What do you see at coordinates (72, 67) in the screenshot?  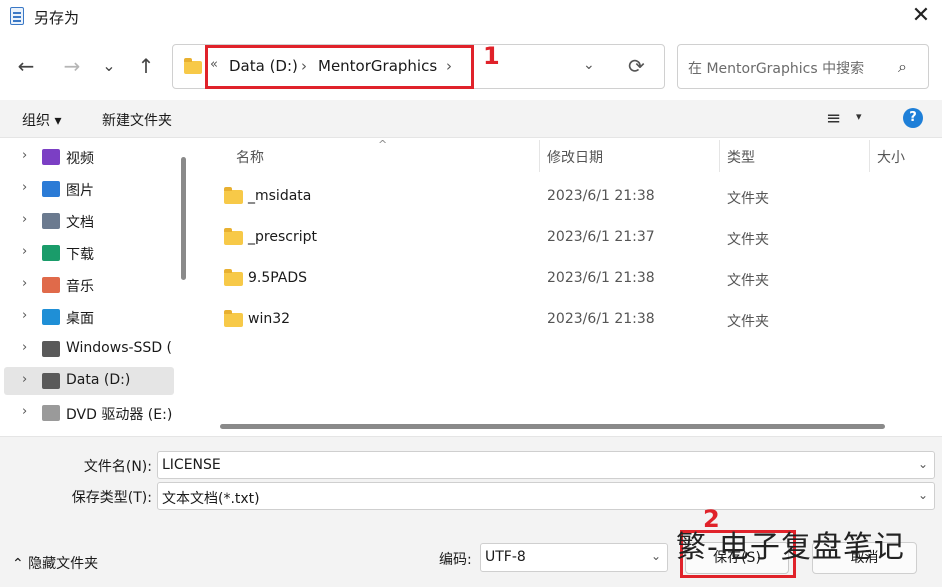 I see `forward-button: →` at bounding box center [72, 67].